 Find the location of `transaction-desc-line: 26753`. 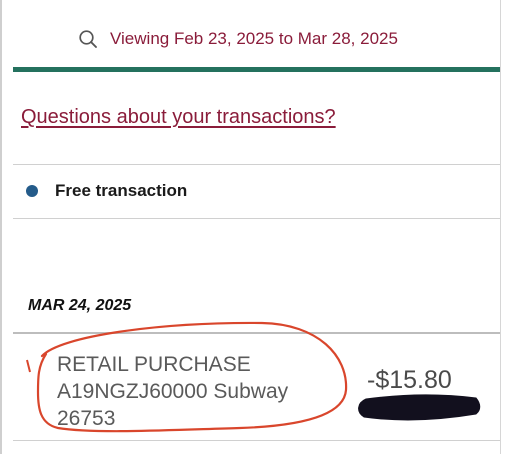

transaction-desc-line: 26753 is located at coordinates (86, 418).